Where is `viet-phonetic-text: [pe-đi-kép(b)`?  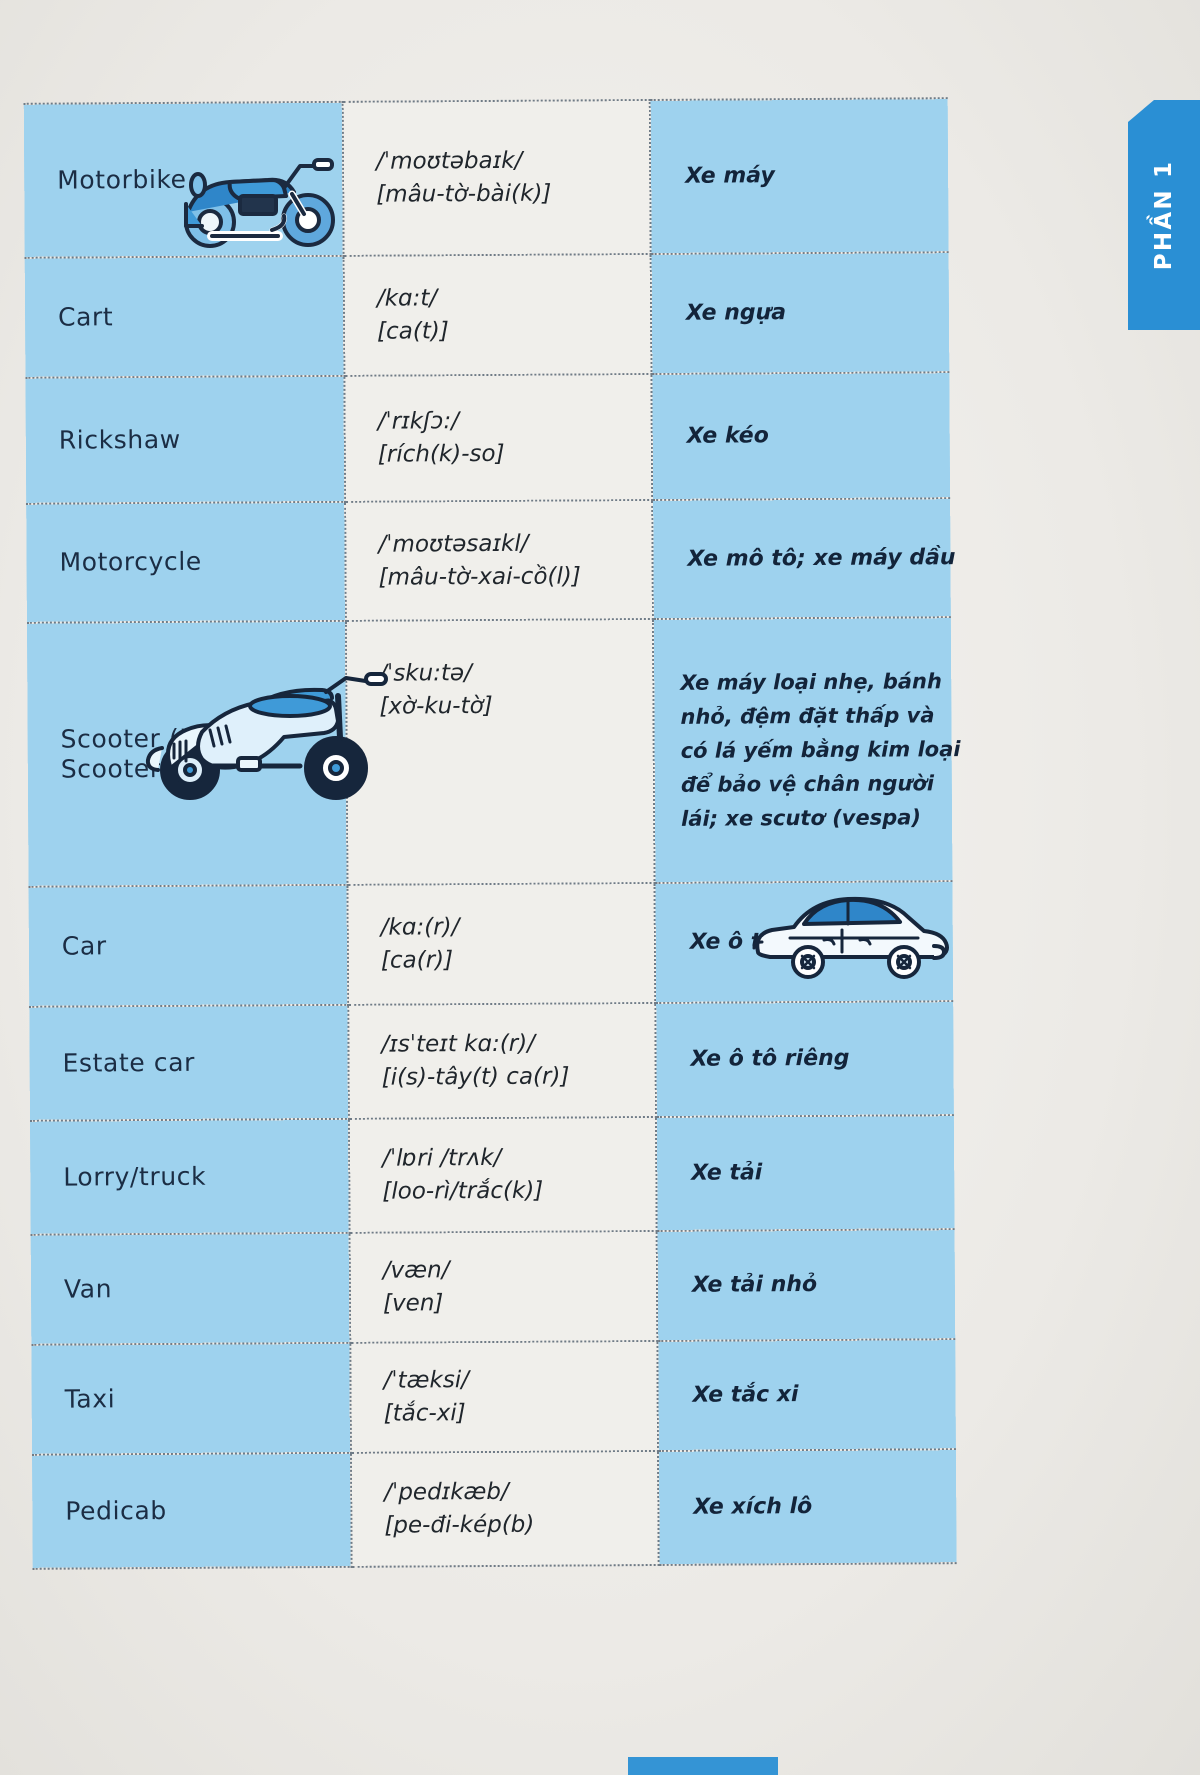 viet-phonetic-text: [pe-đi-kép(b) is located at coordinates (459, 1525).